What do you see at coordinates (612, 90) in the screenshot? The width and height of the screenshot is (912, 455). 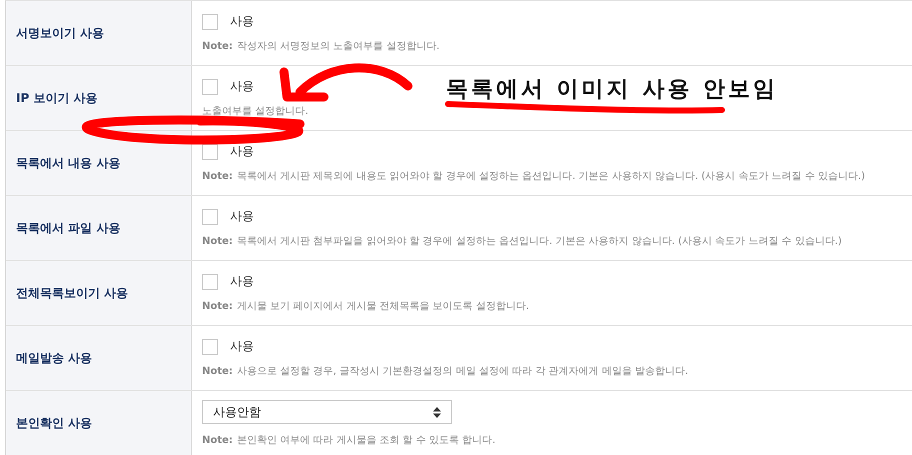 I see `annotation-text: 목록에서 이미지 사용 안보임` at bounding box center [612, 90].